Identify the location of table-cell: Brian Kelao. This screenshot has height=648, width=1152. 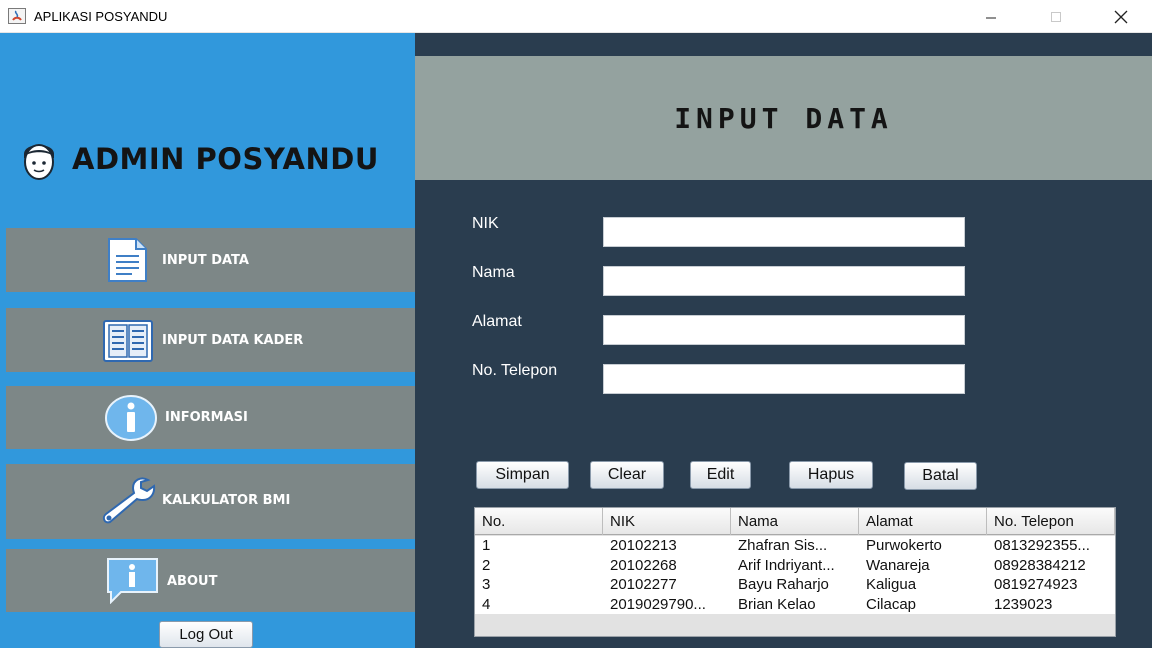
(777, 604).